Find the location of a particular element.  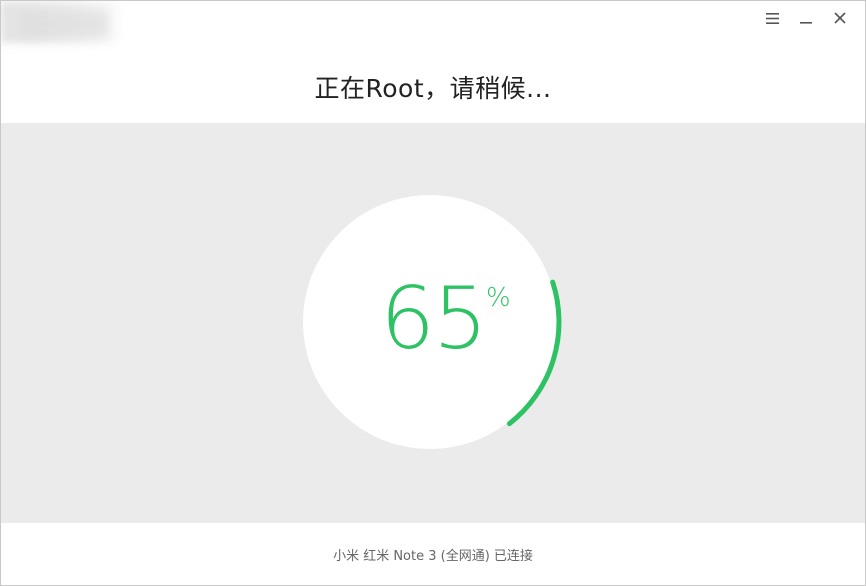

progress-percent: 65 % is located at coordinates (433, 319).